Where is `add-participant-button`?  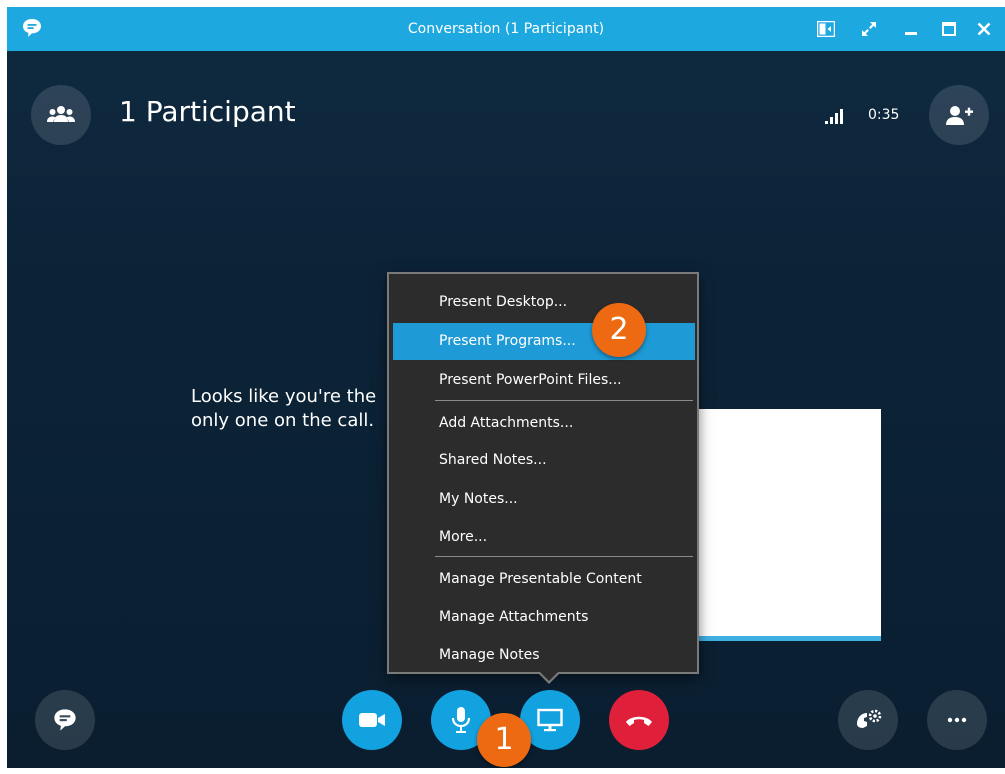
add-participant-button is located at coordinates (959, 115).